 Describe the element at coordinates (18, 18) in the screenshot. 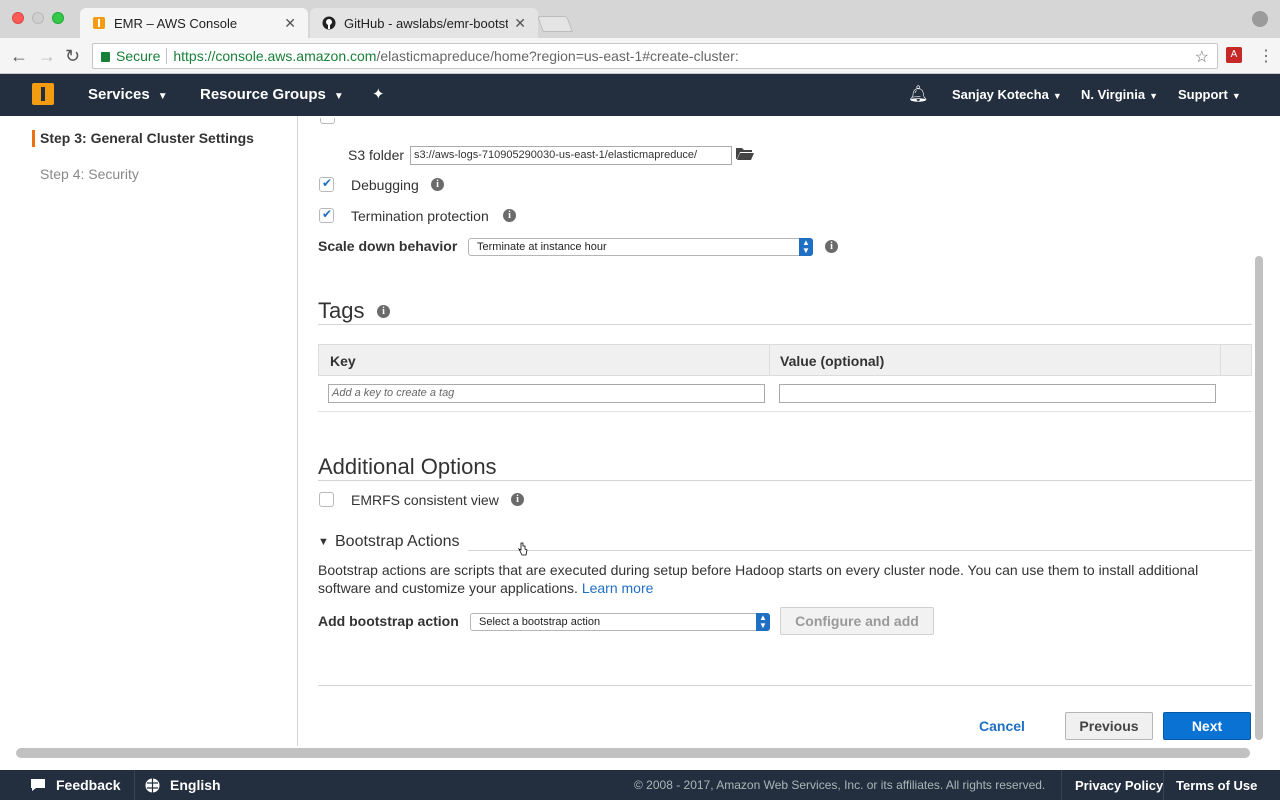

I see `close-window-button` at that location.